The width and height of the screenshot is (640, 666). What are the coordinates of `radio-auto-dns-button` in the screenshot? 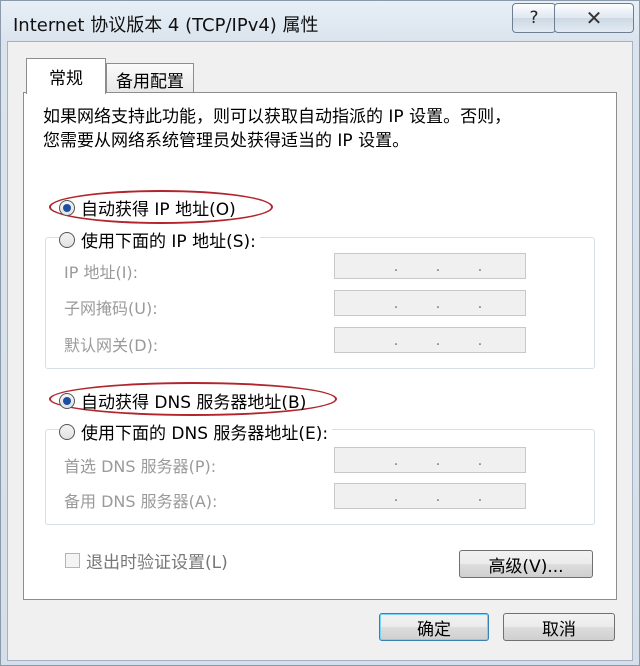 It's located at (67, 400).